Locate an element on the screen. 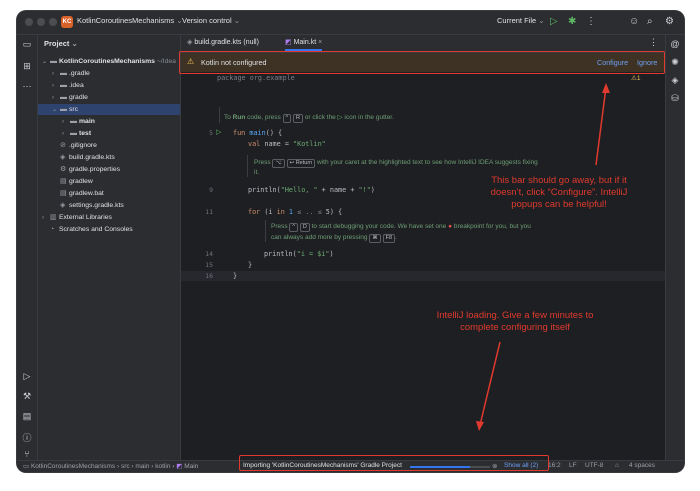 This screenshot has width=700, height=491. arrow-to-banner is located at coordinates (601, 126).